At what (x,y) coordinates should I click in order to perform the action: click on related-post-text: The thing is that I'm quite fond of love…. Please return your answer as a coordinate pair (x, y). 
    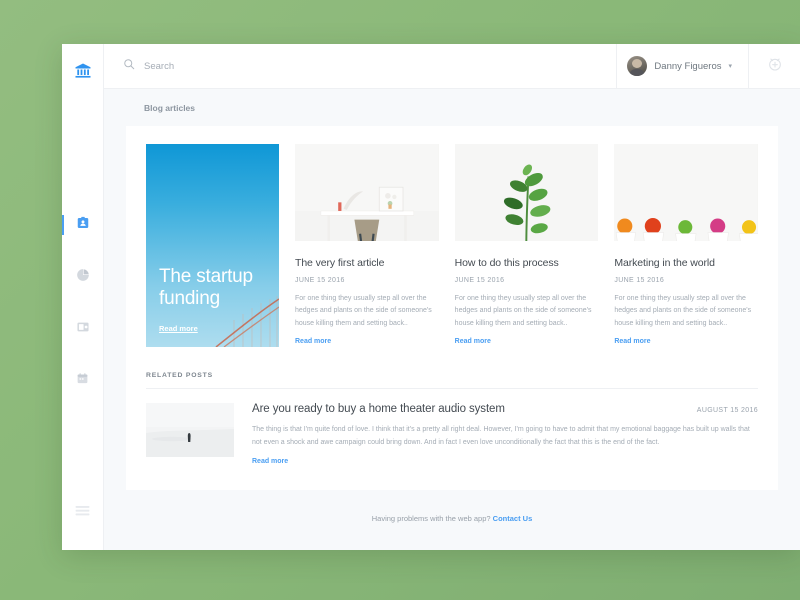
    Looking at the image, I should click on (501, 435).